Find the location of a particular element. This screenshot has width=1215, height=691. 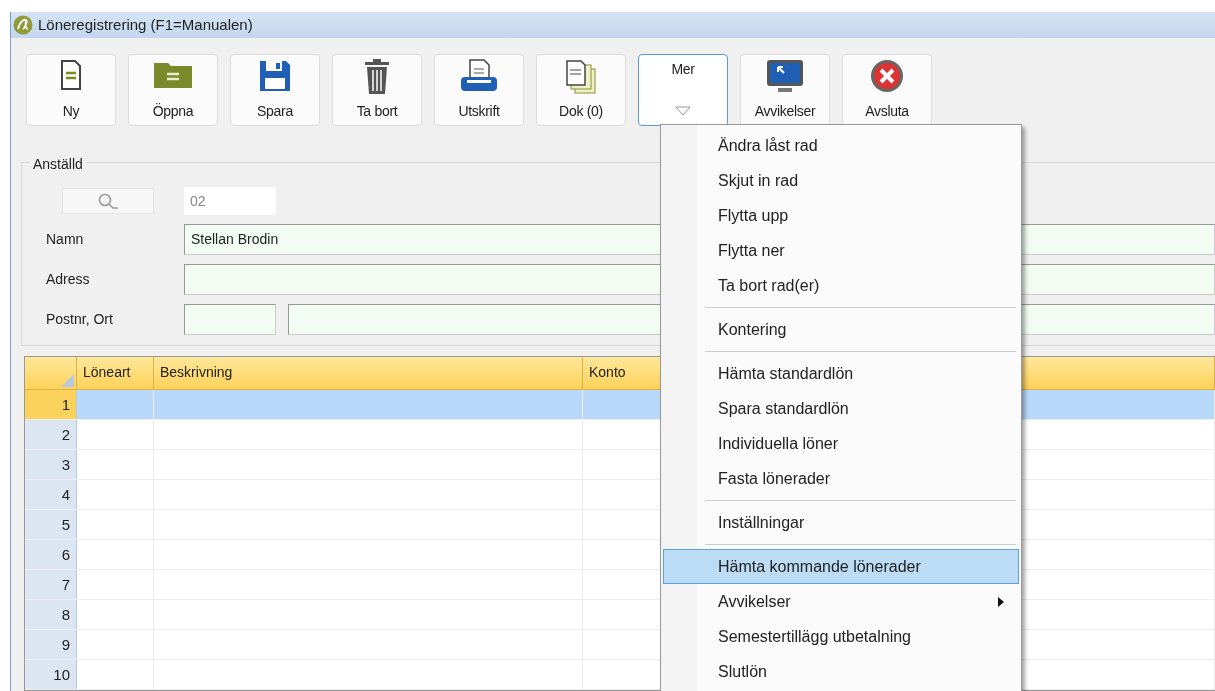

row-number: 9 is located at coordinates (51, 644).